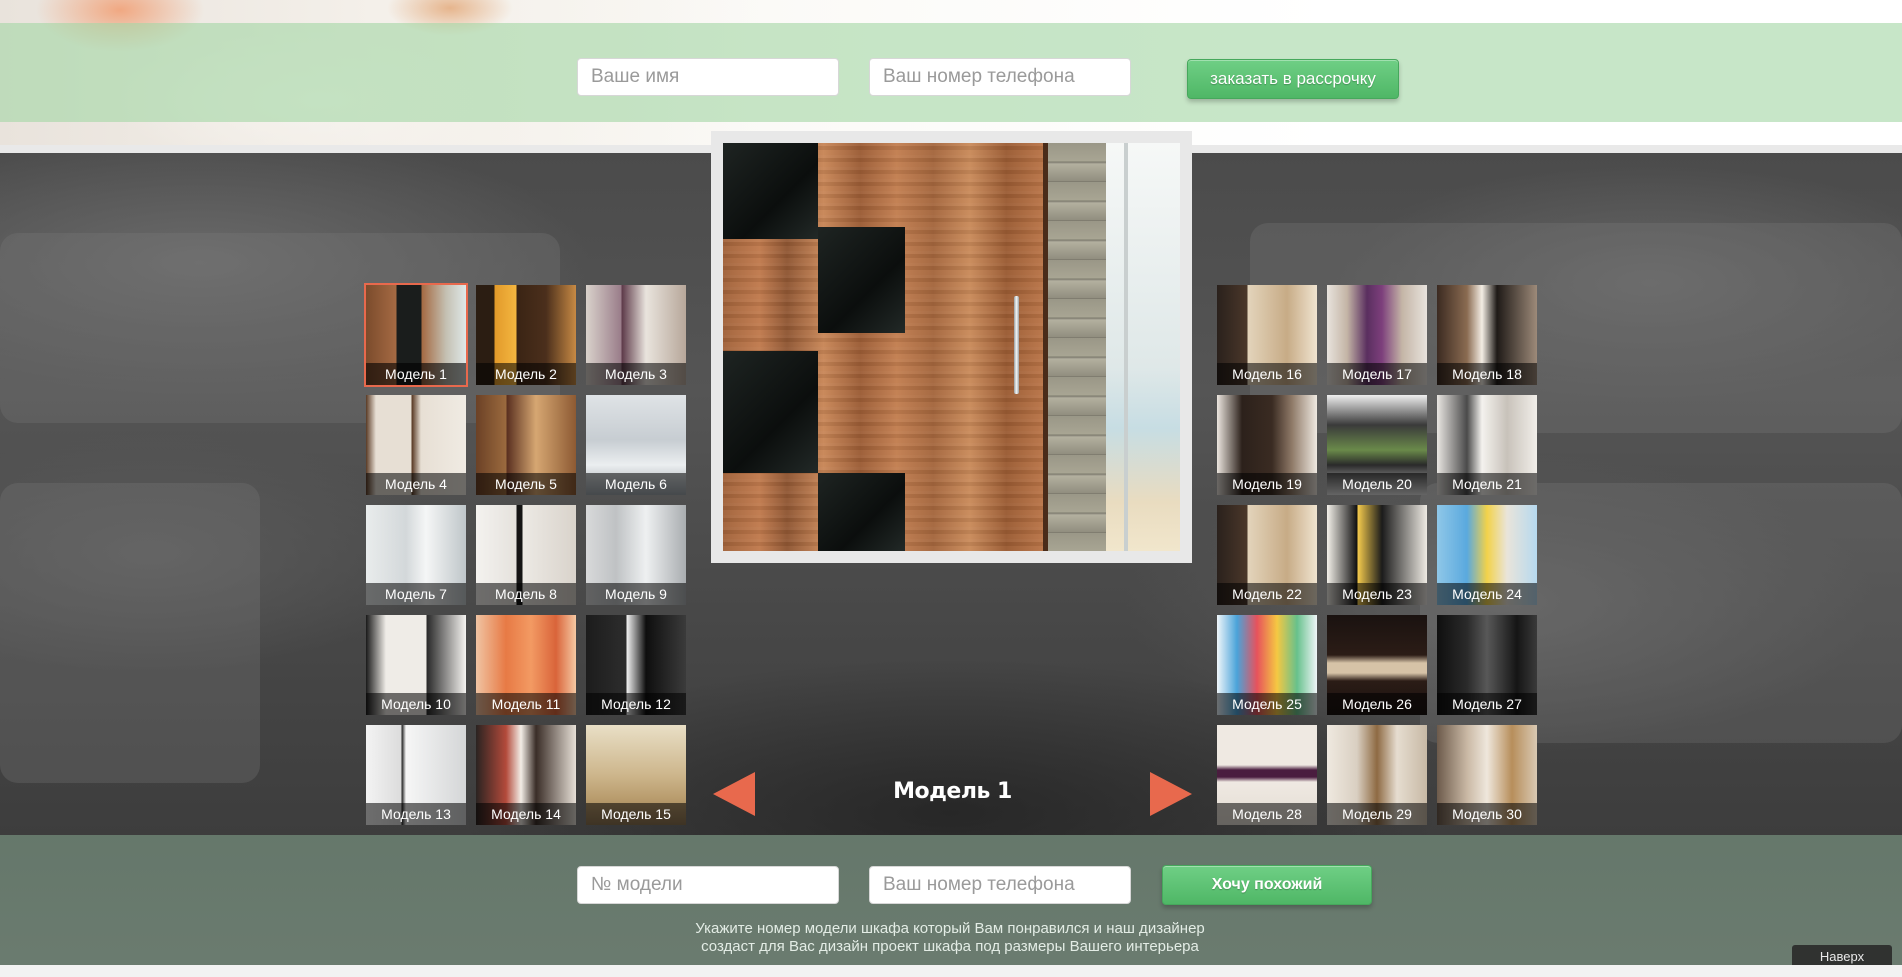 The width and height of the screenshot is (1902, 977). I want to click on thumbnail-label: Модель 13, so click(416, 814).